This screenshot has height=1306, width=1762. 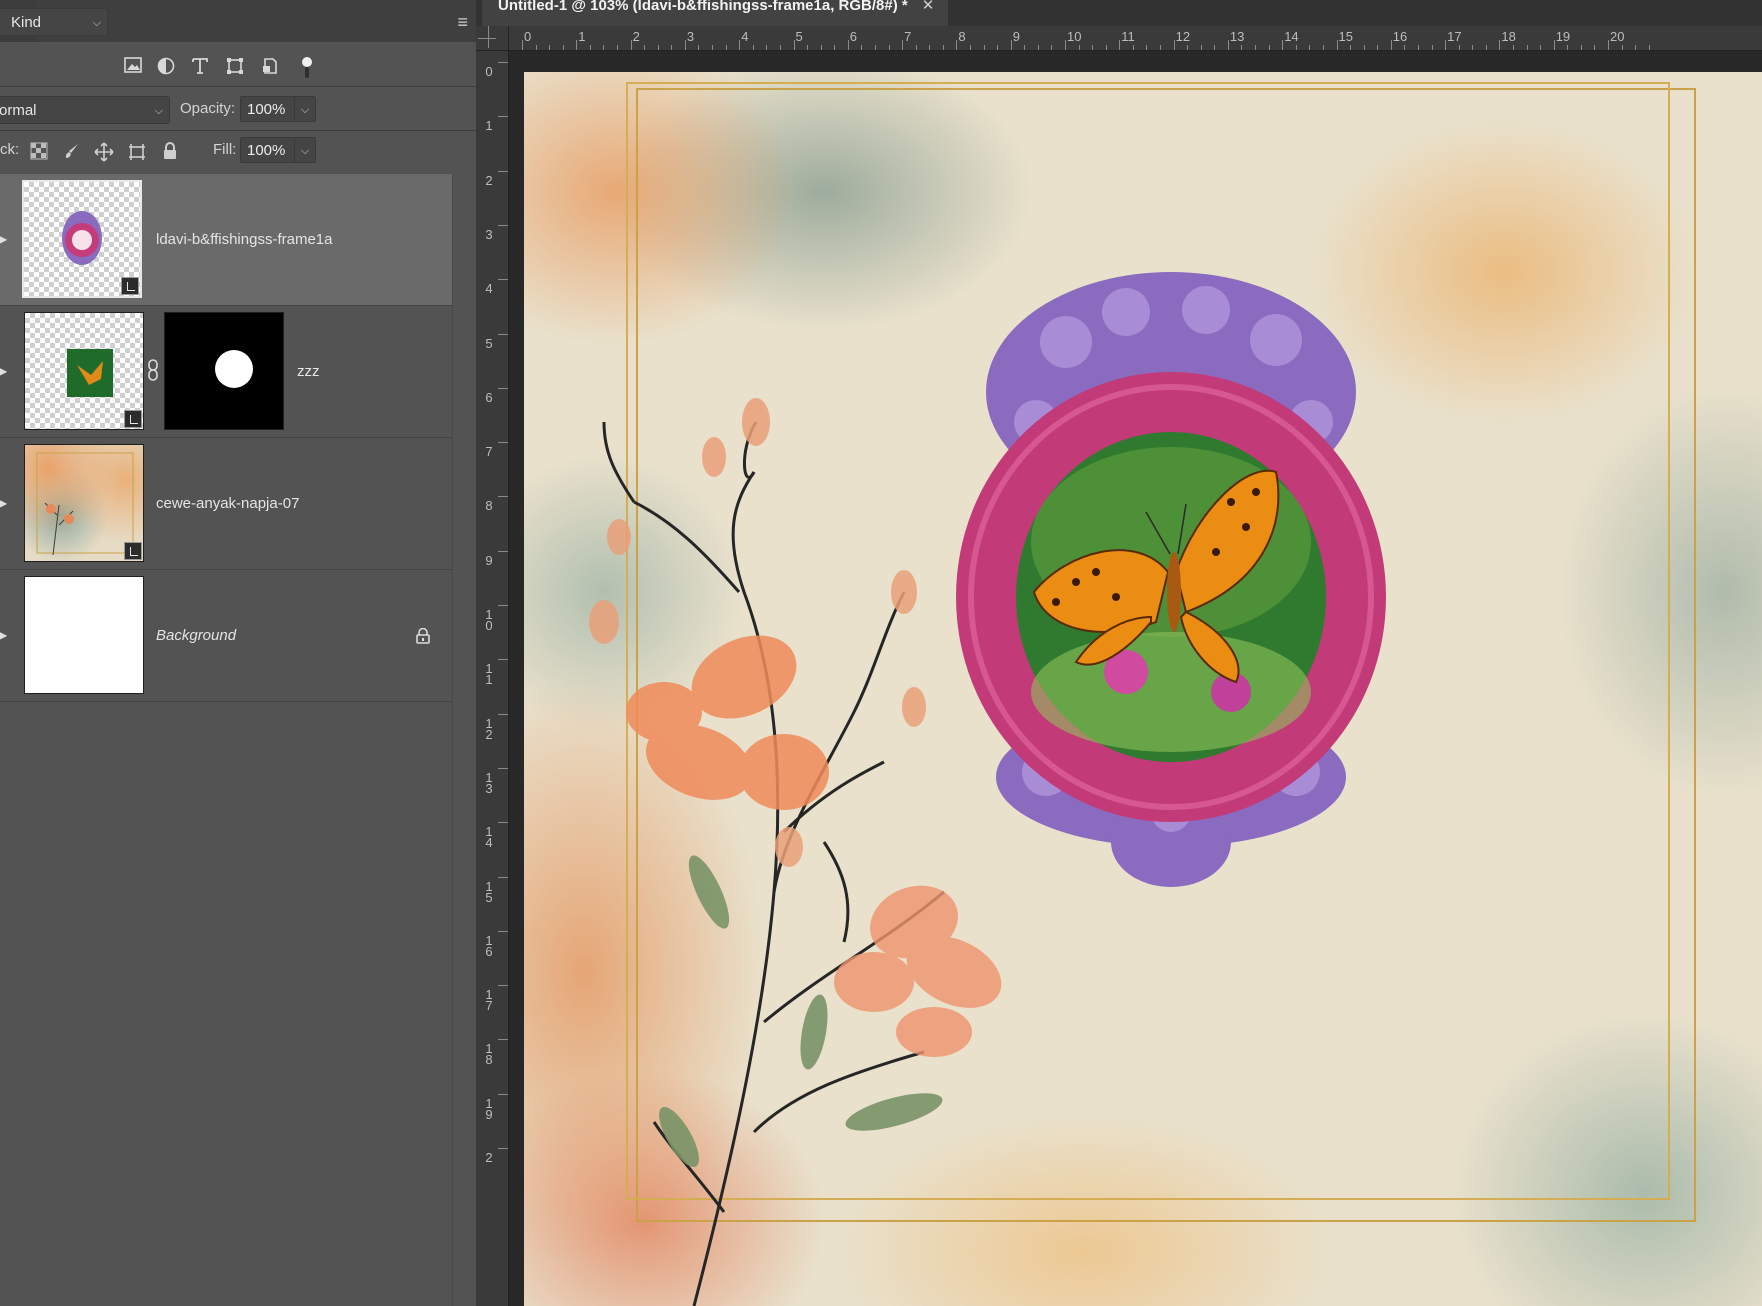 I want to click on close-tab-icon: ✕, so click(x=928, y=7).